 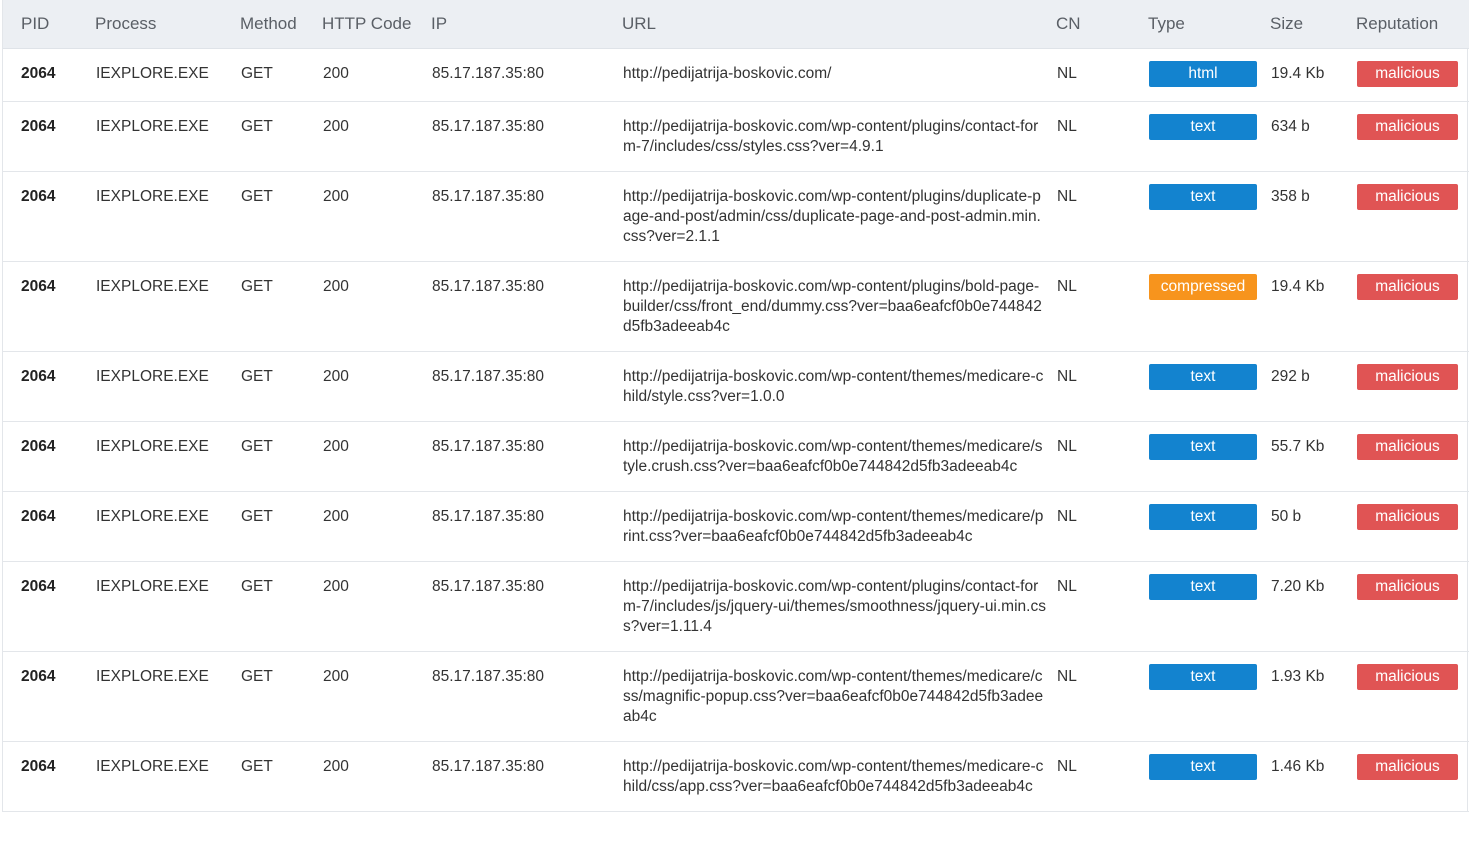 What do you see at coordinates (1209, 24) in the screenshot?
I see `column-header-type: Type` at bounding box center [1209, 24].